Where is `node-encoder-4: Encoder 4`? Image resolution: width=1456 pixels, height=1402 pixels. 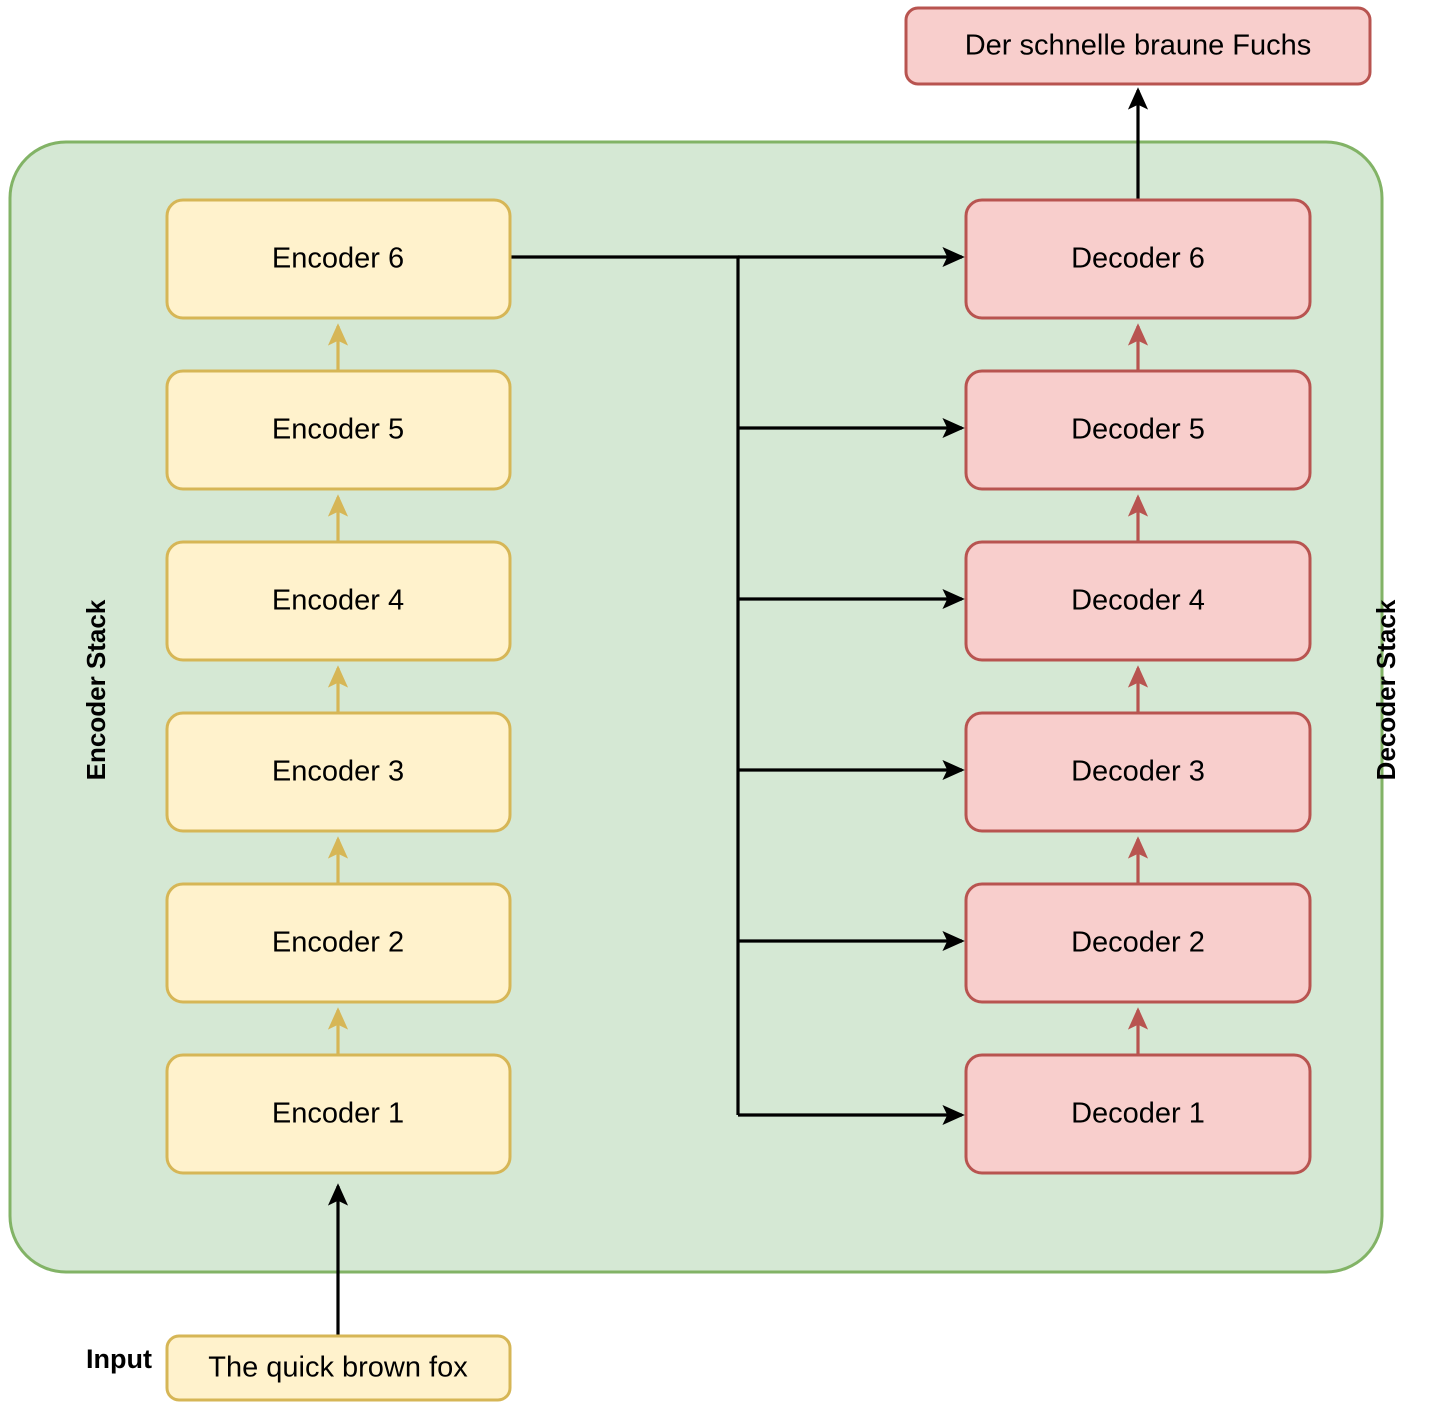 node-encoder-4: Encoder 4 is located at coordinates (338, 601).